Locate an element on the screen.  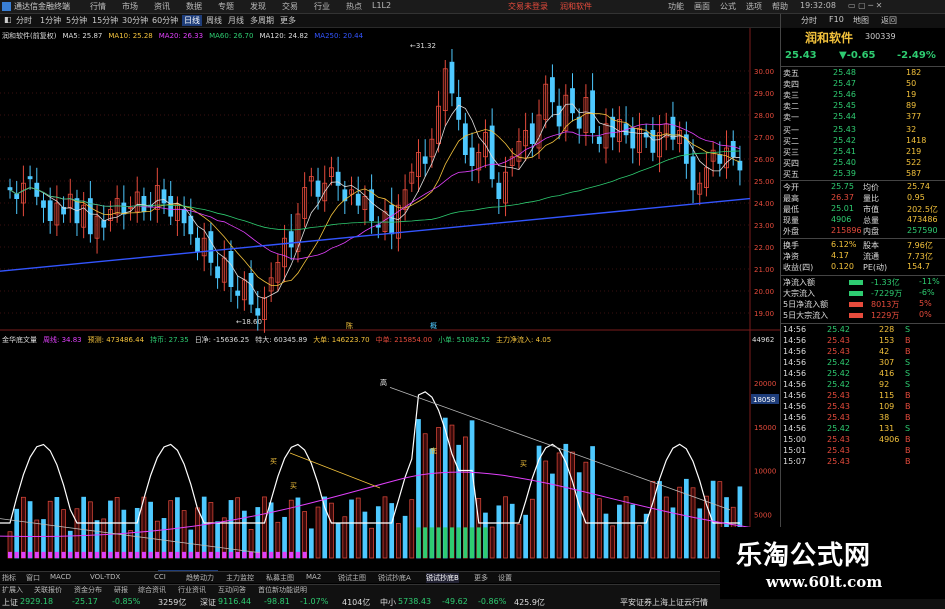
capital-flow-row: 5日净流入额 8013万 5% is located at coordinates (863, 304).